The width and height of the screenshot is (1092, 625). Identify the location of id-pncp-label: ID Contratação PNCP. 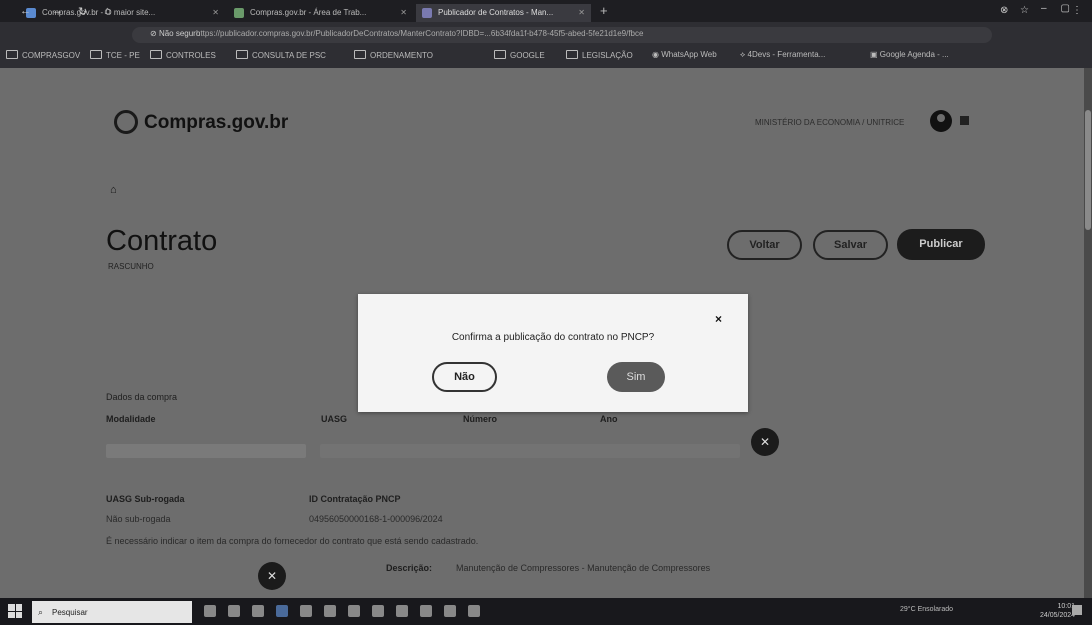
(355, 499).